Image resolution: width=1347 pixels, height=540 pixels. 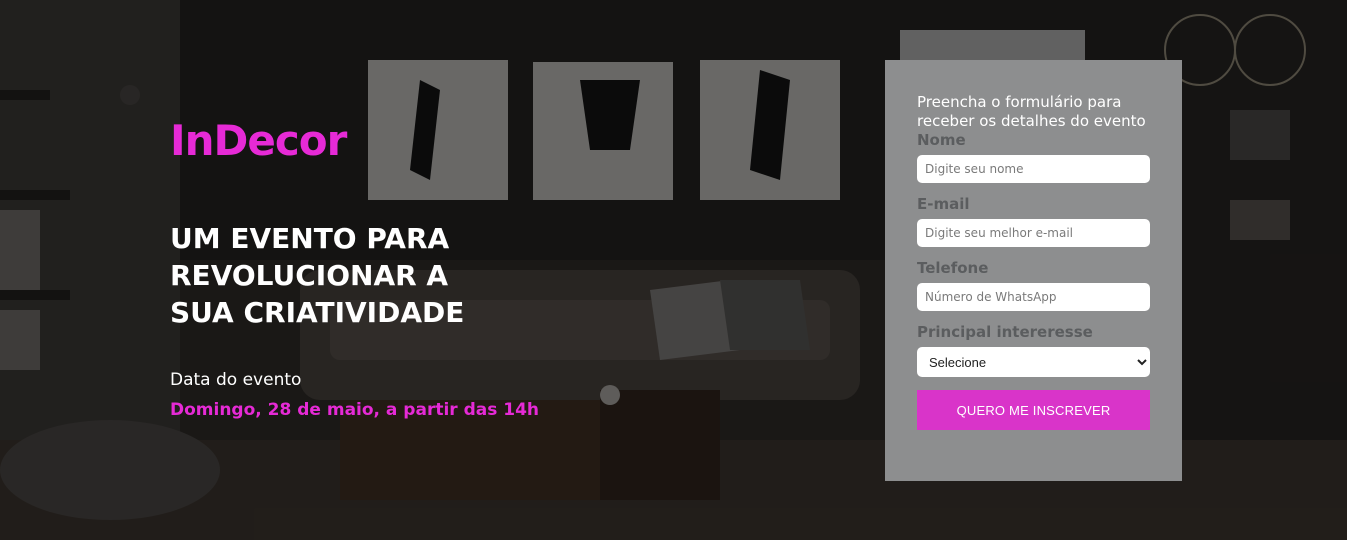 What do you see at coordinates (310, 238) in the screenshot?
I see `headline-line-1: UM EVENTO PARA` at bounding box center [310, 238].